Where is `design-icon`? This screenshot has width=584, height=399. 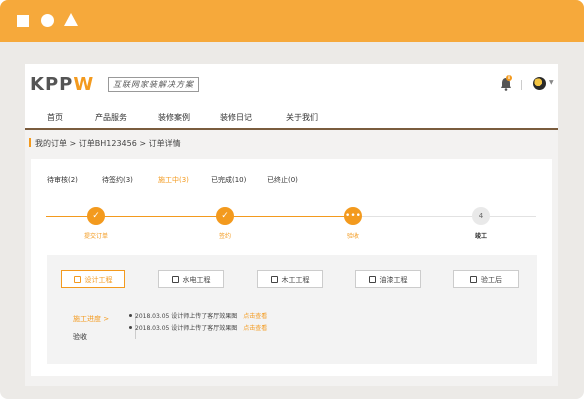 design-icon is located at coordinates (77, 279).